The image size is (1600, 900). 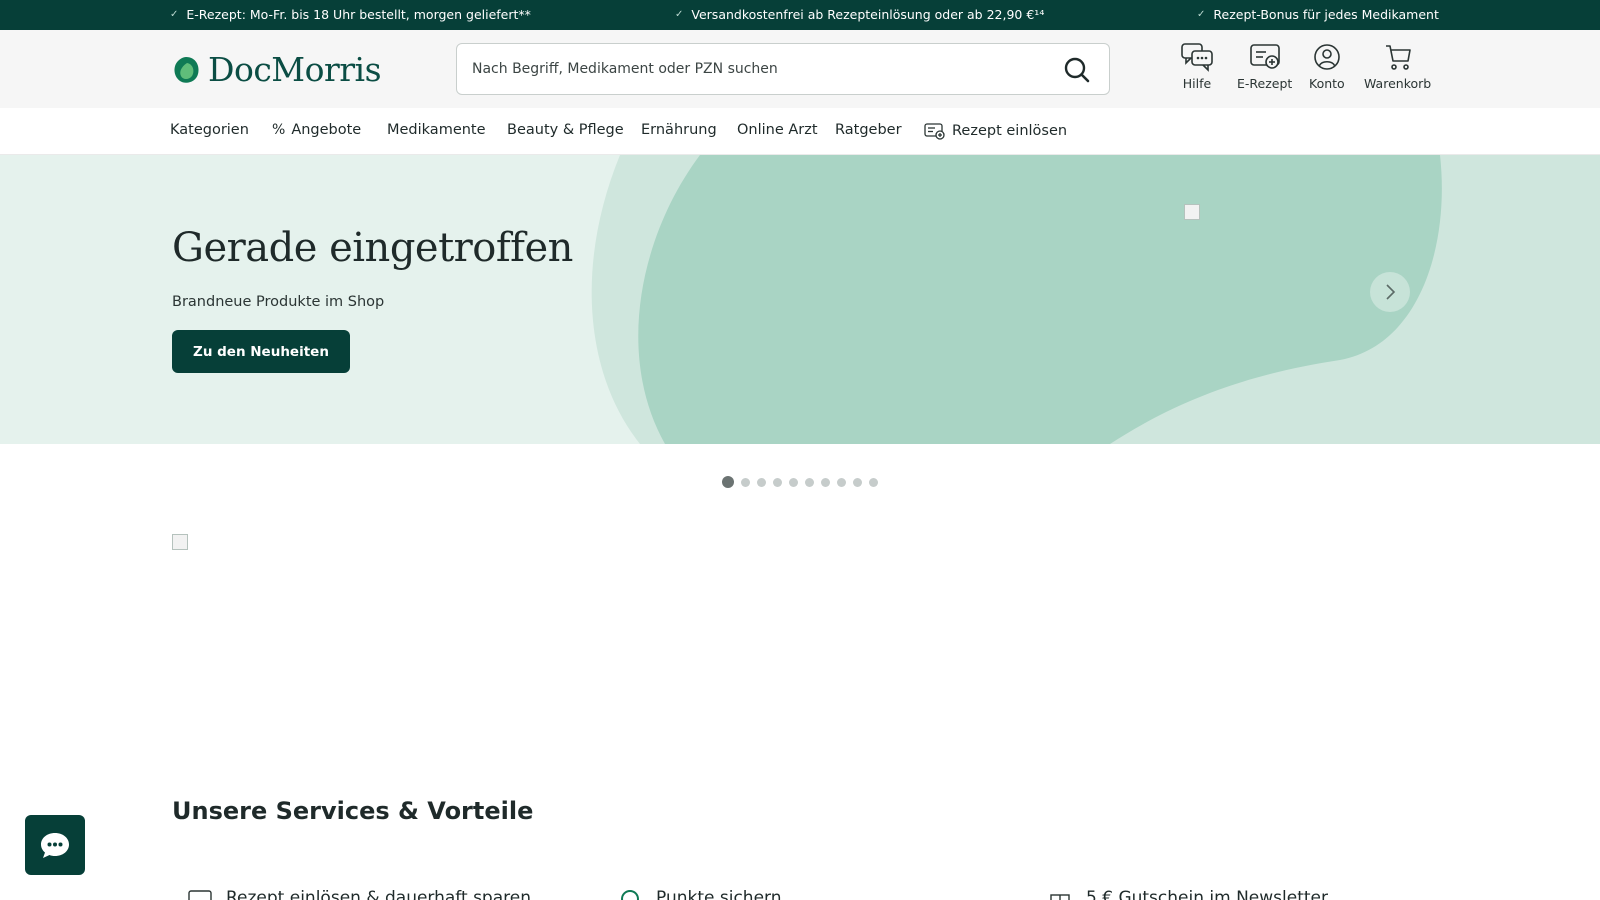 What do you see at coordinates (261, 351) in the screenshot?
I see `hero-cta-button: Zu den Neuheiten` at bounding box center [261, 351].